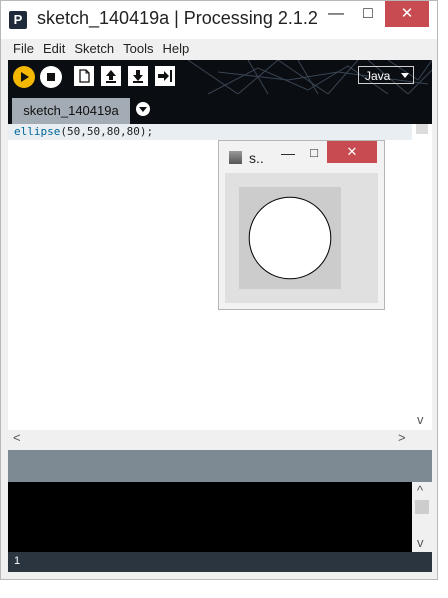 This screenshot has height=598, width=448. What do you see at coordinates (220, 109) in the screenshot?
I see `tab-bar: sketch_140419a` at bounding box center [220, 109].